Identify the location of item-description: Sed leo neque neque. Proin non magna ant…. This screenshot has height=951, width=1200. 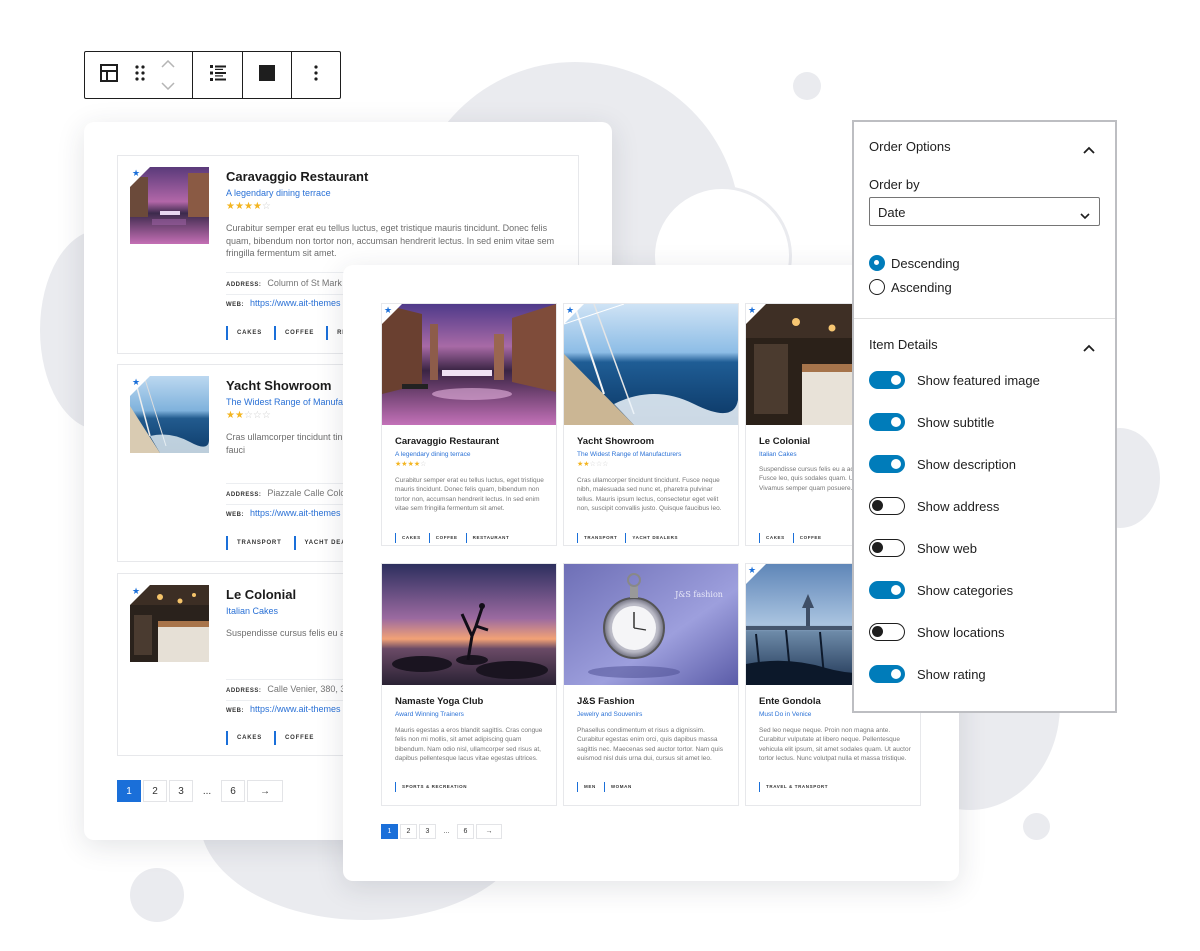
(835, 744).